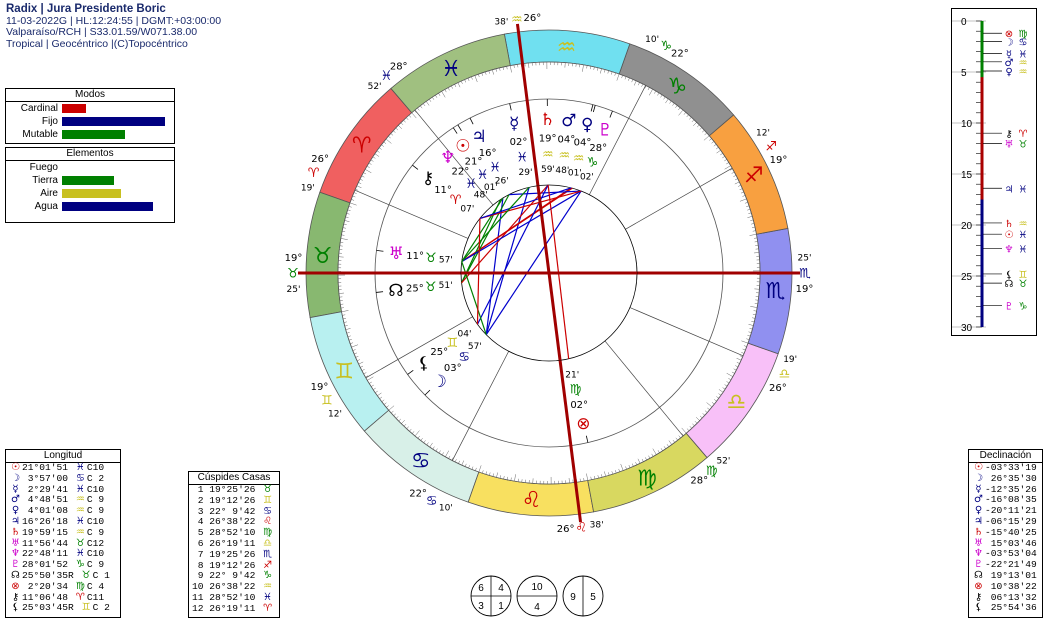 This screenshot has height=624, width=1050. Describe the element at coordinates (446, 261) in the screenshot. I see `planet-minute-label: 57'` at that location.